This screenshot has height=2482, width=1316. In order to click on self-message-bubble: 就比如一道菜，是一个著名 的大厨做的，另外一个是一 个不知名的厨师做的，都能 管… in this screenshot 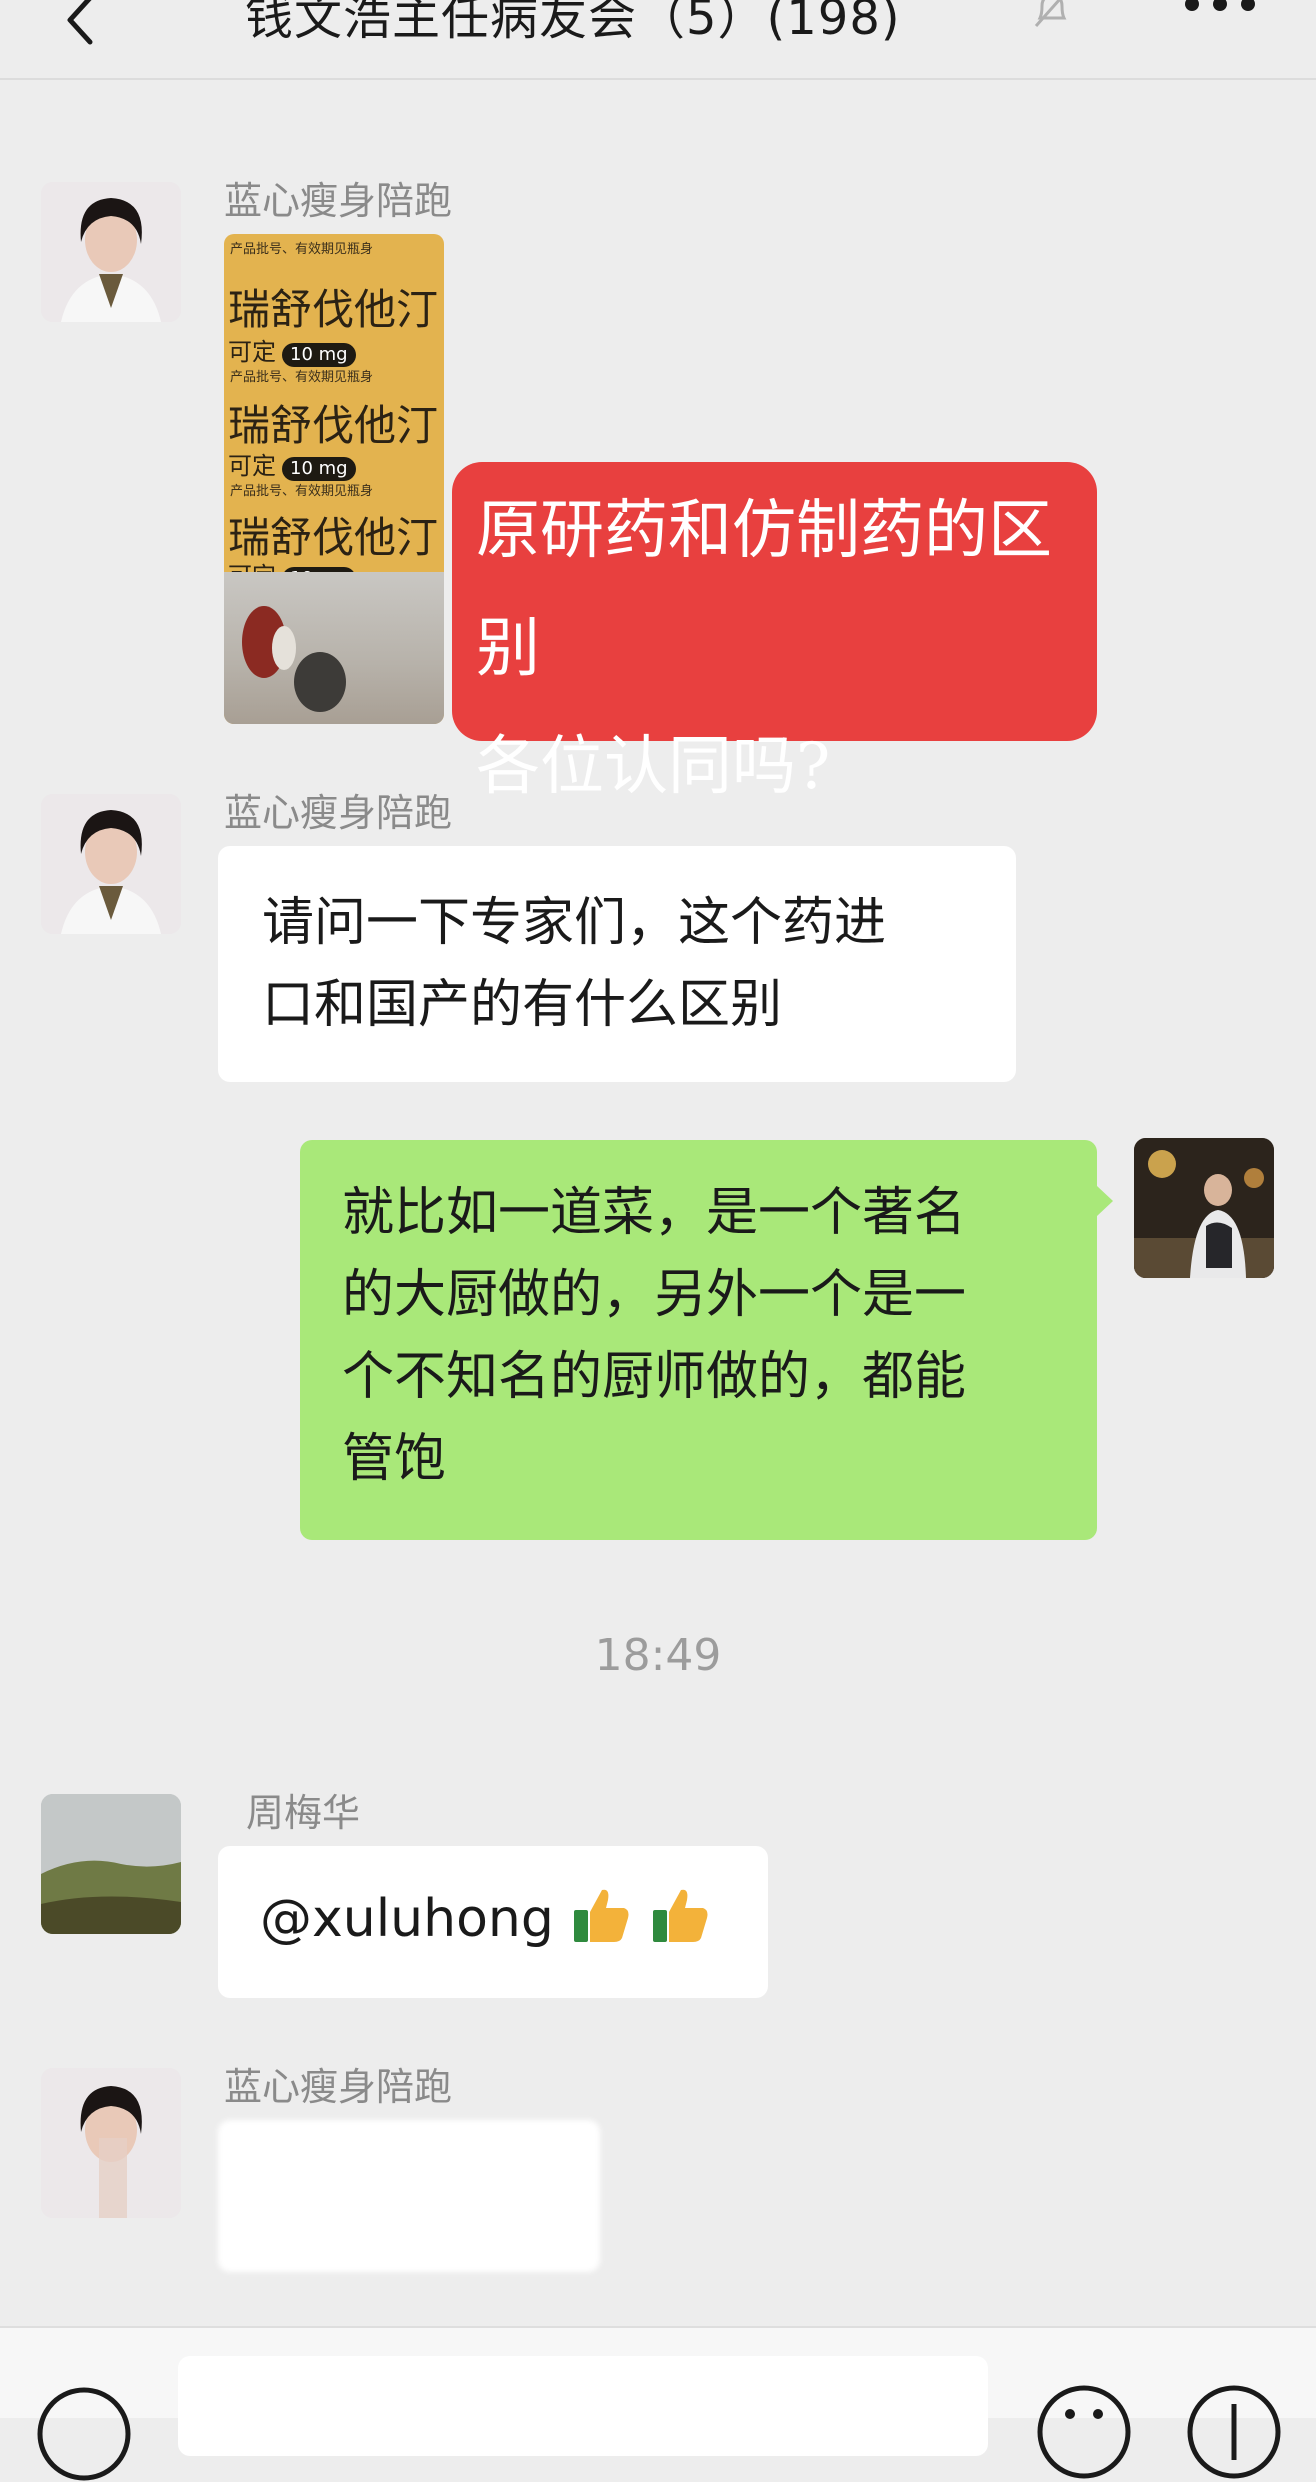, I will do `click(698, 1340)`.